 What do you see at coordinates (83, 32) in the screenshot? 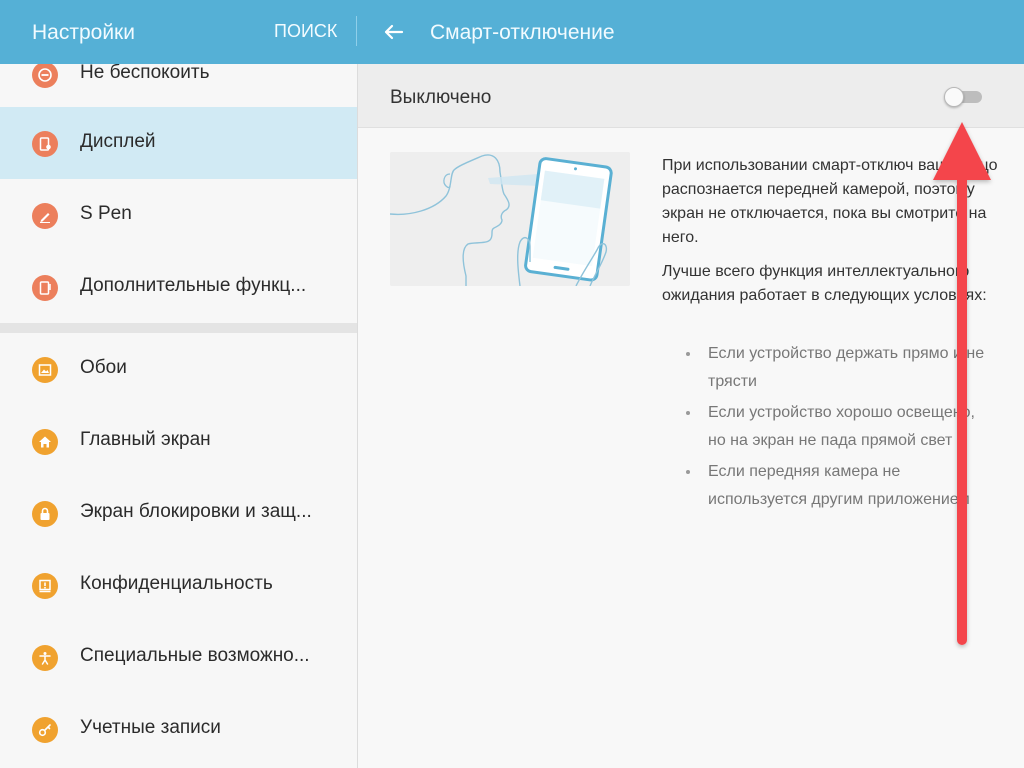
I see `app-title: Настройки` at bounding box center [83, 32].